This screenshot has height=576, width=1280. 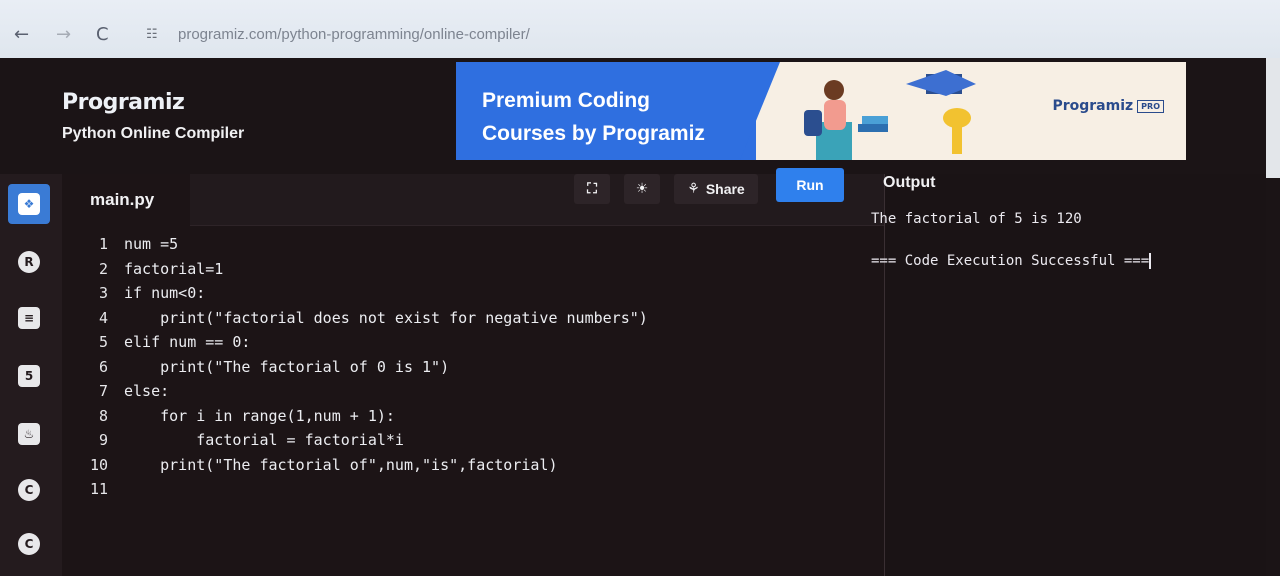 I want to click on page-title: Python Online Compiler, so click(x=153, y=133).